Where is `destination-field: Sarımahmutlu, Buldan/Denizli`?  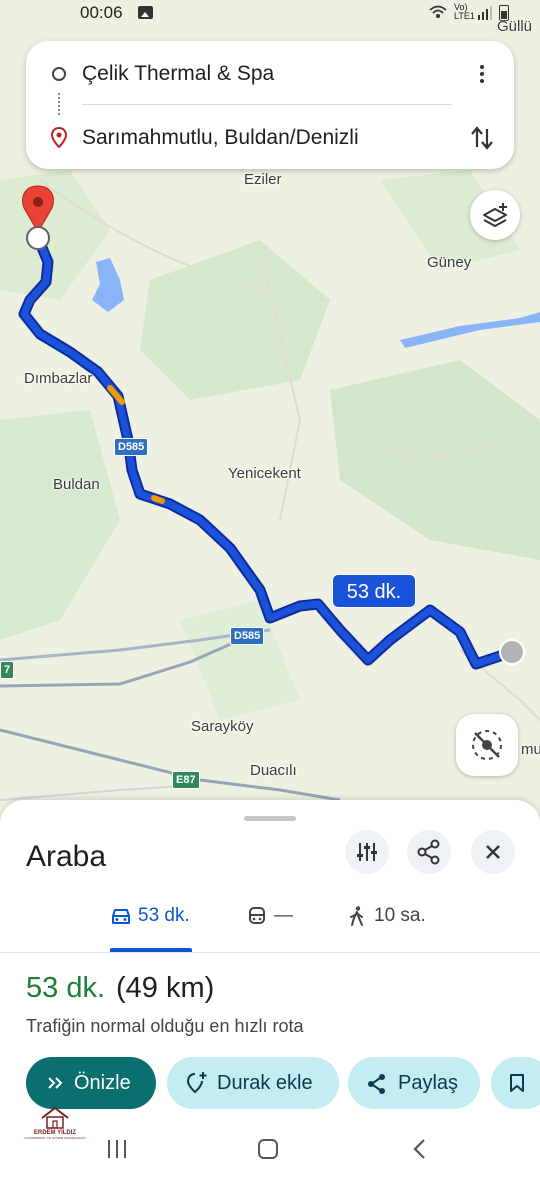 destination-field: Sarımahmutlu, Buldan/Denizli is located at coordinates (220, 138).